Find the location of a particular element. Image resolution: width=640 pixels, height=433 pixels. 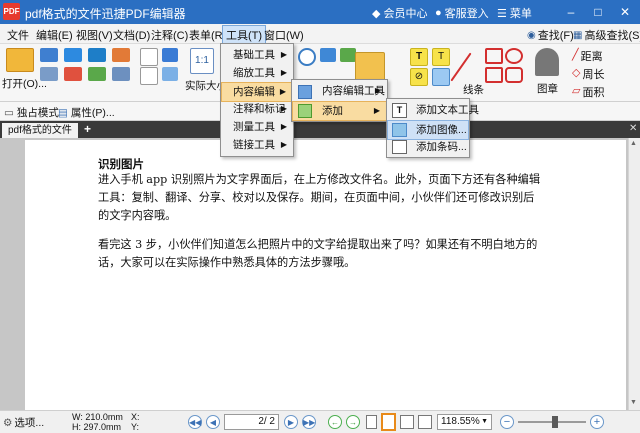

snapshot-icon is located at coordinates (170, 74).